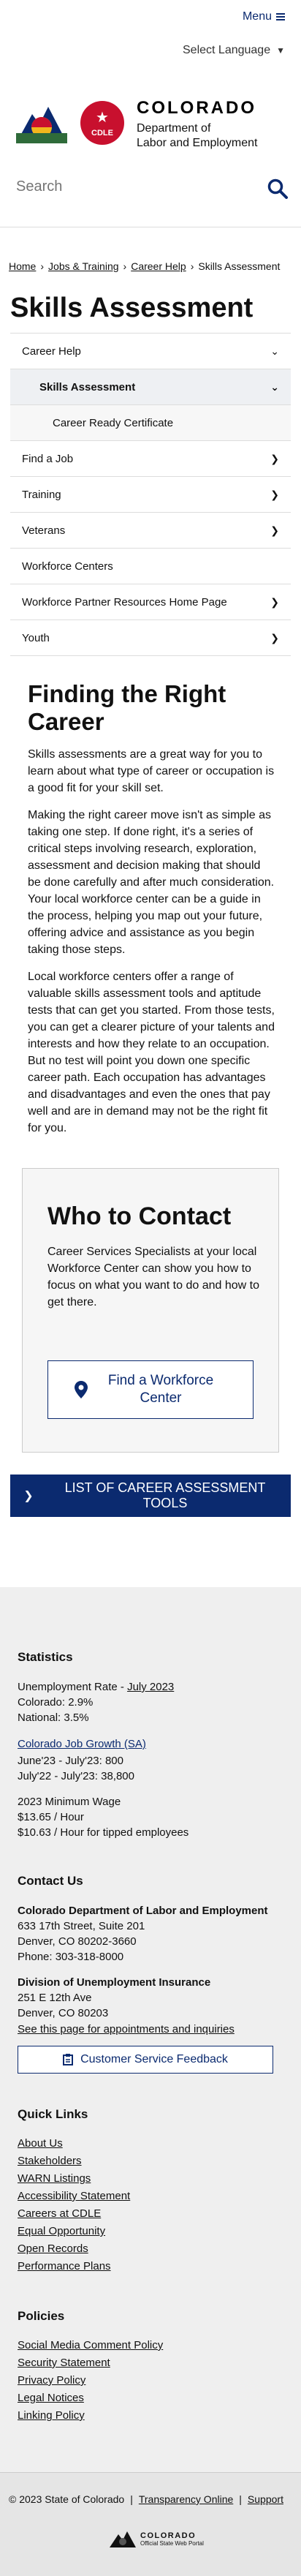 The width and height of the screenshot is (301, 2576). Describe the element at coordinates (150, 602) in the screenshot. I see `nav-item-workforce-partner-resources: Workforce Partner Resources Home Page ❯` at that location.